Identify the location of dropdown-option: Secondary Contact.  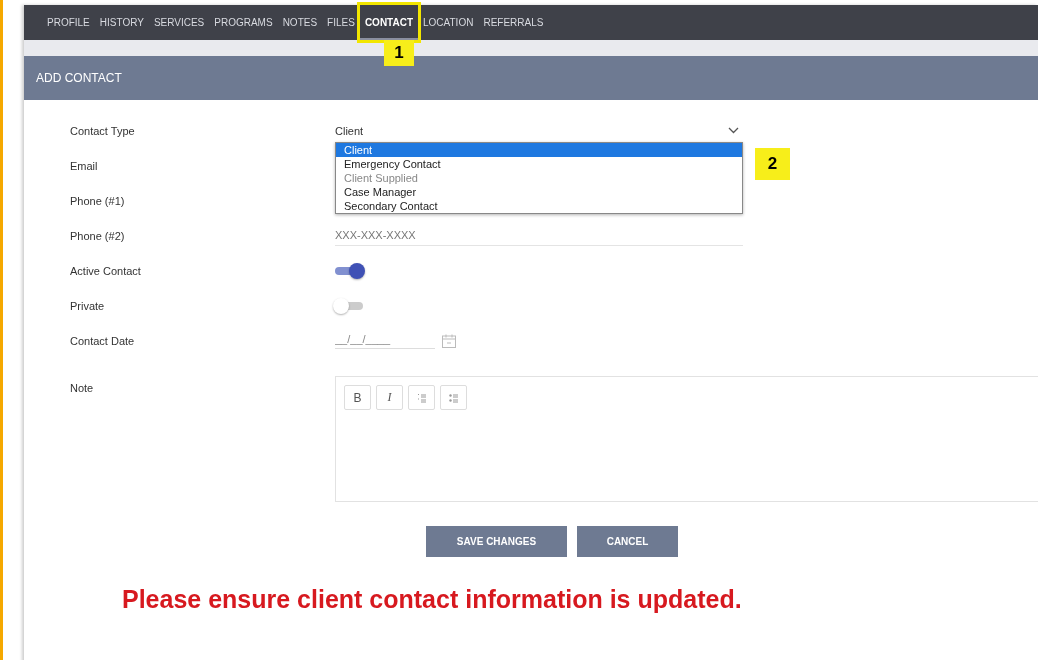
(539, 205).